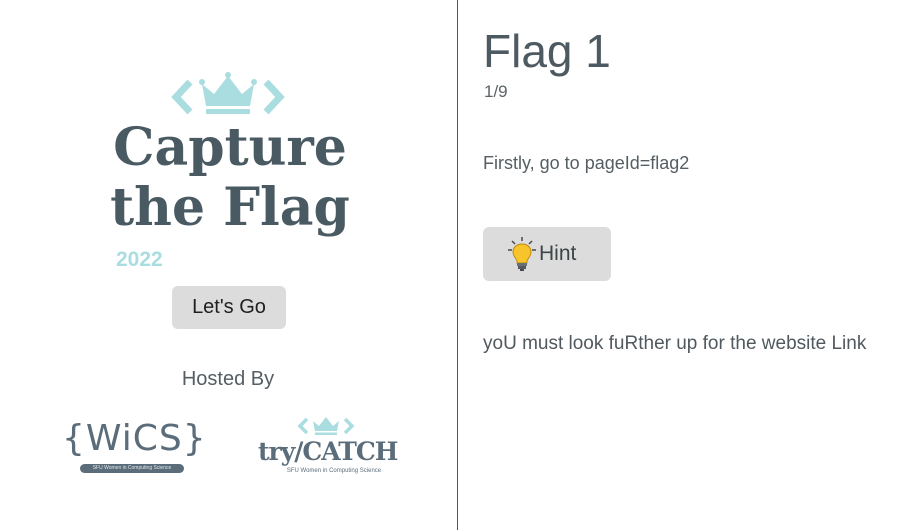 The height and width of the screenshot is (530, 900). What do you see at coordinates (586, 163) in the screenshot?
I see `flag-instruction: Firstly, go to pageId=flag2` at bounding box center [586, 163].